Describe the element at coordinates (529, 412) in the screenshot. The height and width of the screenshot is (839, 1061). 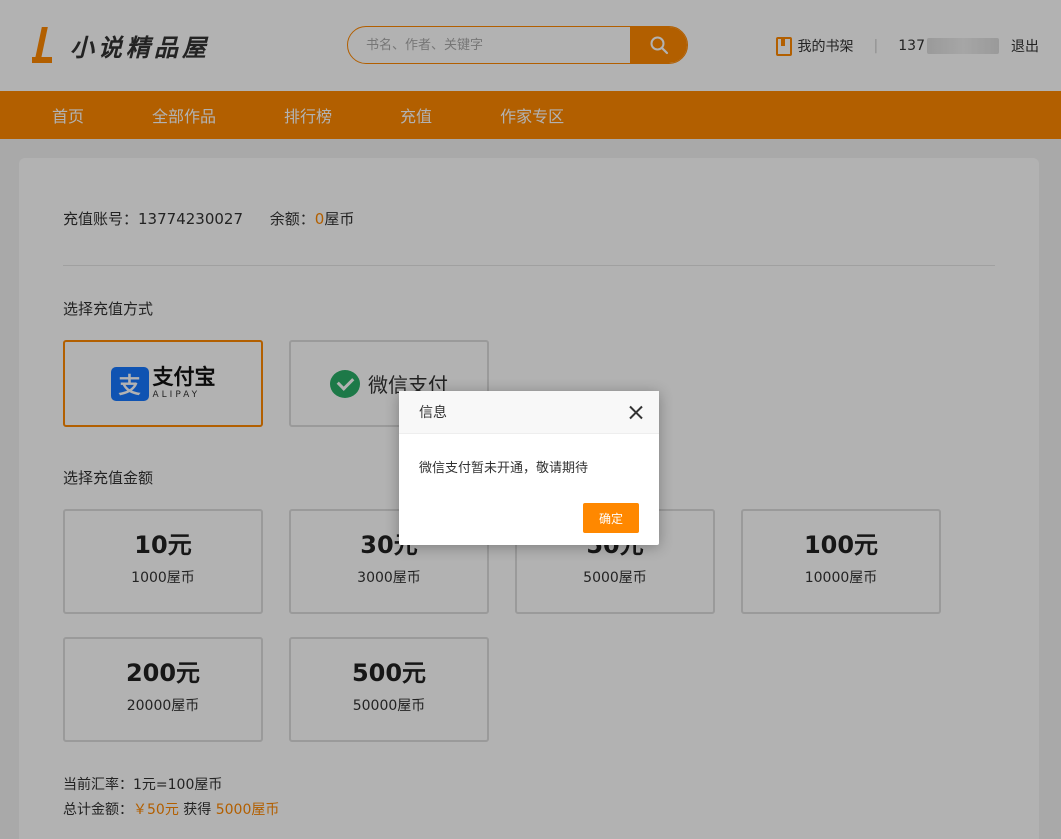
I see `dialog-header: 信息` at that location.